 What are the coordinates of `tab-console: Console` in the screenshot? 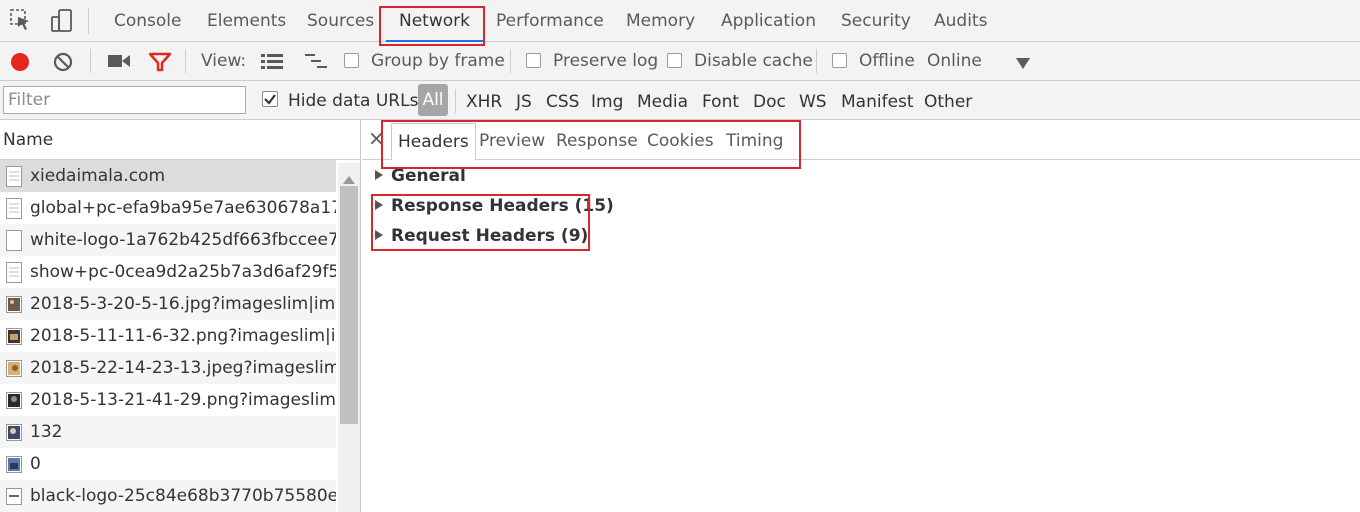 It's located at (148, 21).